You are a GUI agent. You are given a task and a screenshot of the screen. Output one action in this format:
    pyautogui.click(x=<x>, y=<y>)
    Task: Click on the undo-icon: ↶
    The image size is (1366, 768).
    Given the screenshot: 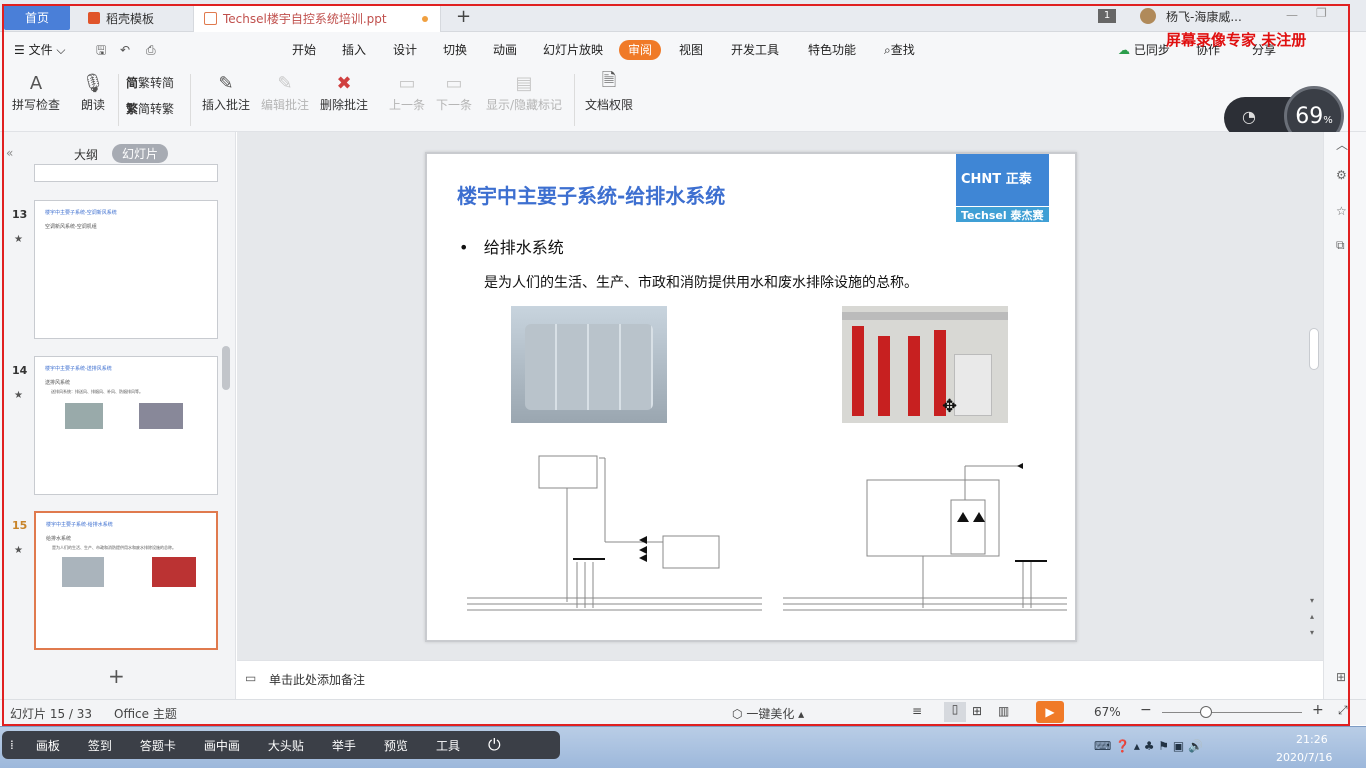 What is the action you would take?
    pyautogui.click(x=125, y=50)
    